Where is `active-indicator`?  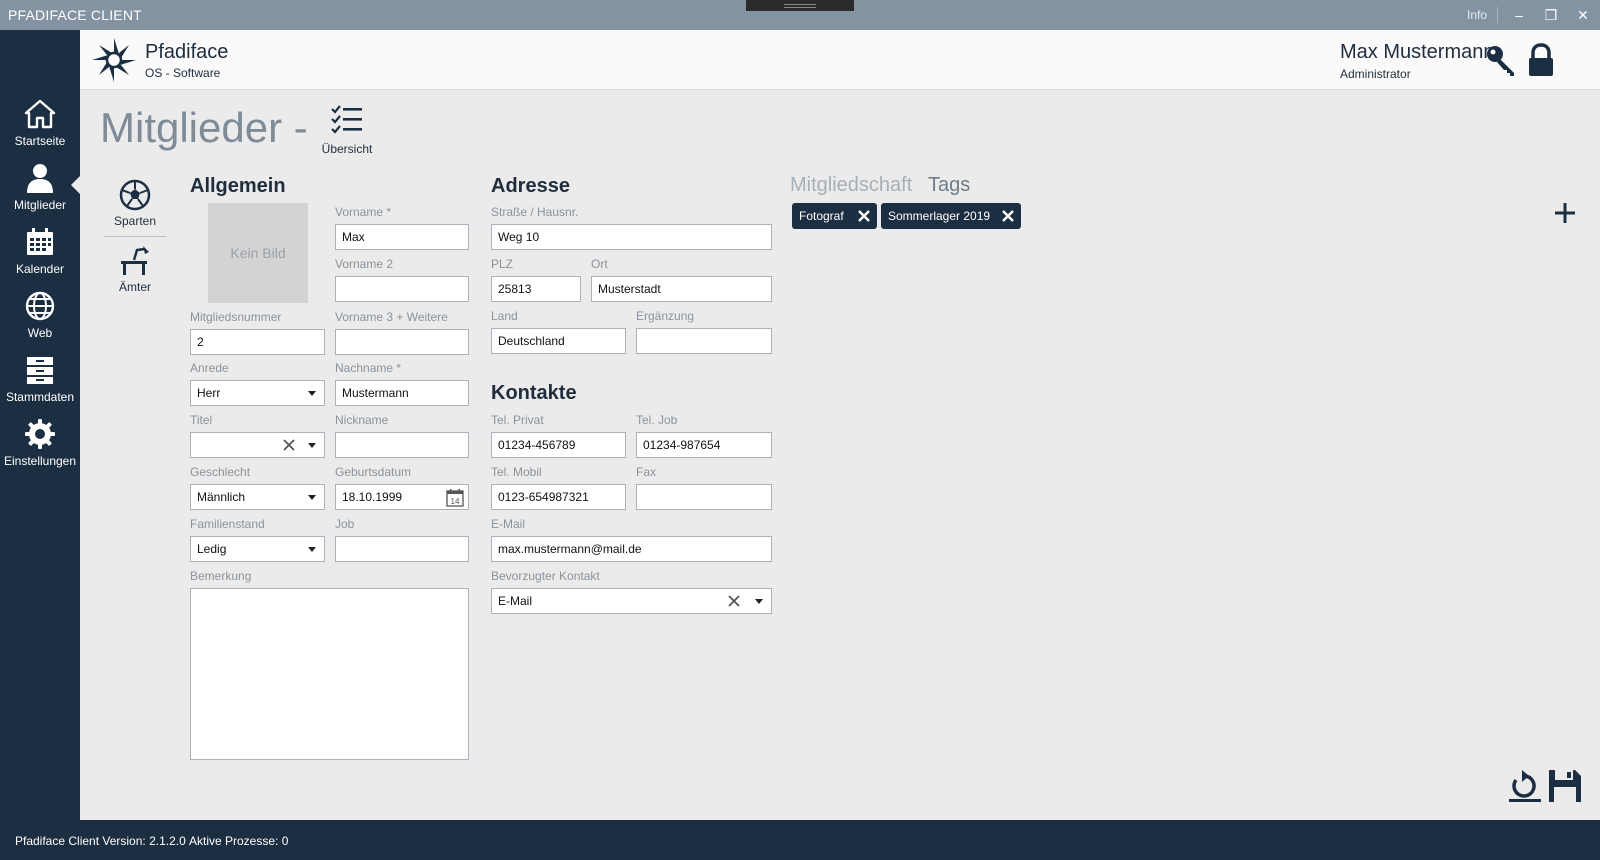 active-indicator is located at coordinates (75, 185).